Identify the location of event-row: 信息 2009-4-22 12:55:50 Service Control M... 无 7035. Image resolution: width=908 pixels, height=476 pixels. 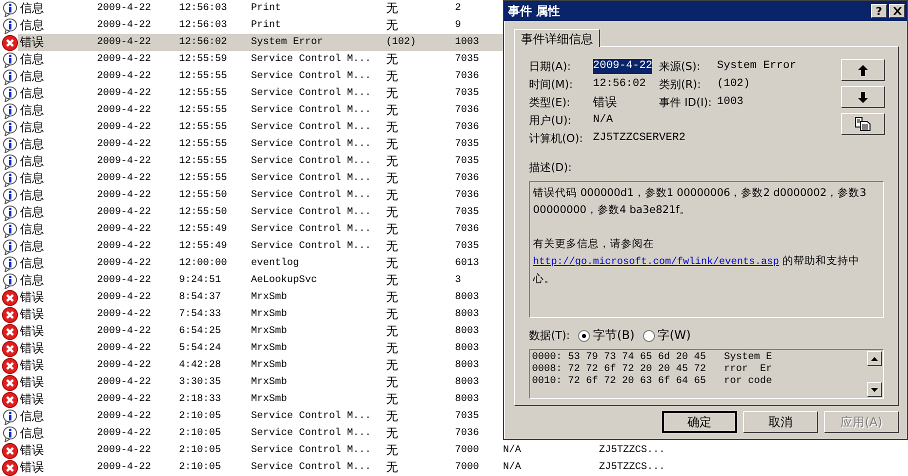
(251, 212).